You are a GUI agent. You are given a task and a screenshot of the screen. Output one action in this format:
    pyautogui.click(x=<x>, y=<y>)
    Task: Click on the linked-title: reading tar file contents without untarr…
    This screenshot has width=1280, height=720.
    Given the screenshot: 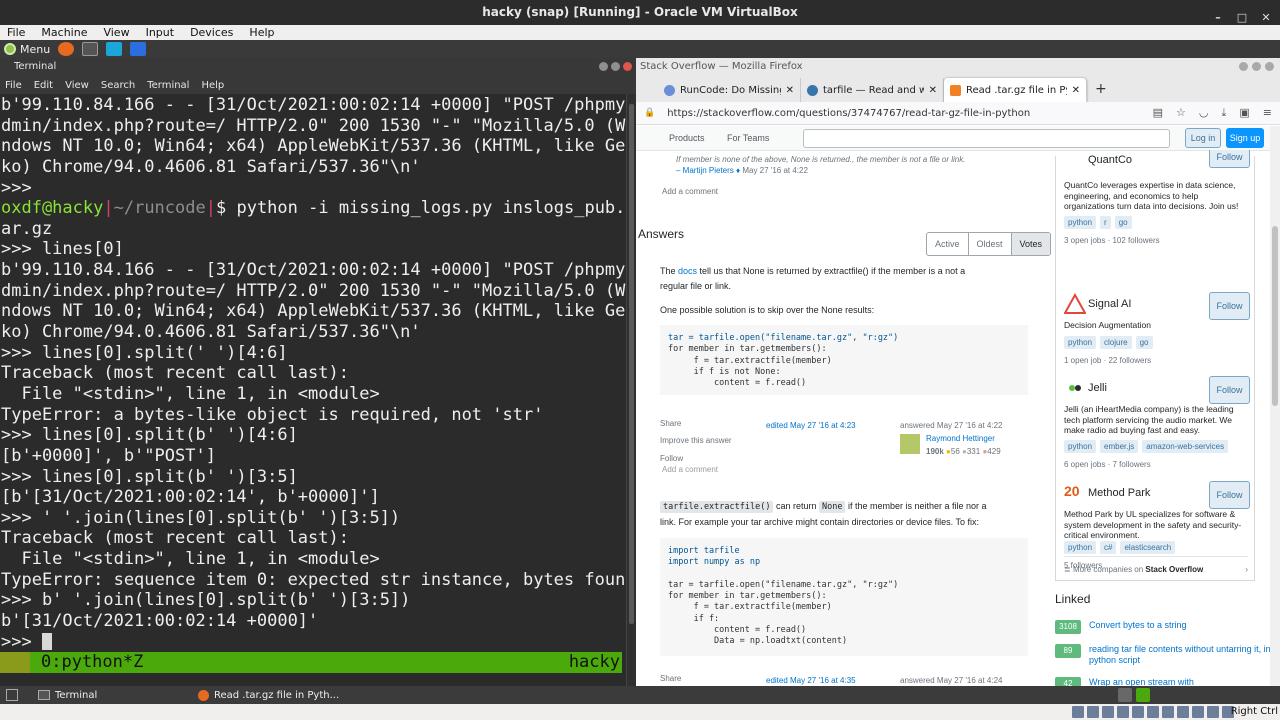 What is the action you would take?
    pyautogui.click(x=1184, y=655)
    